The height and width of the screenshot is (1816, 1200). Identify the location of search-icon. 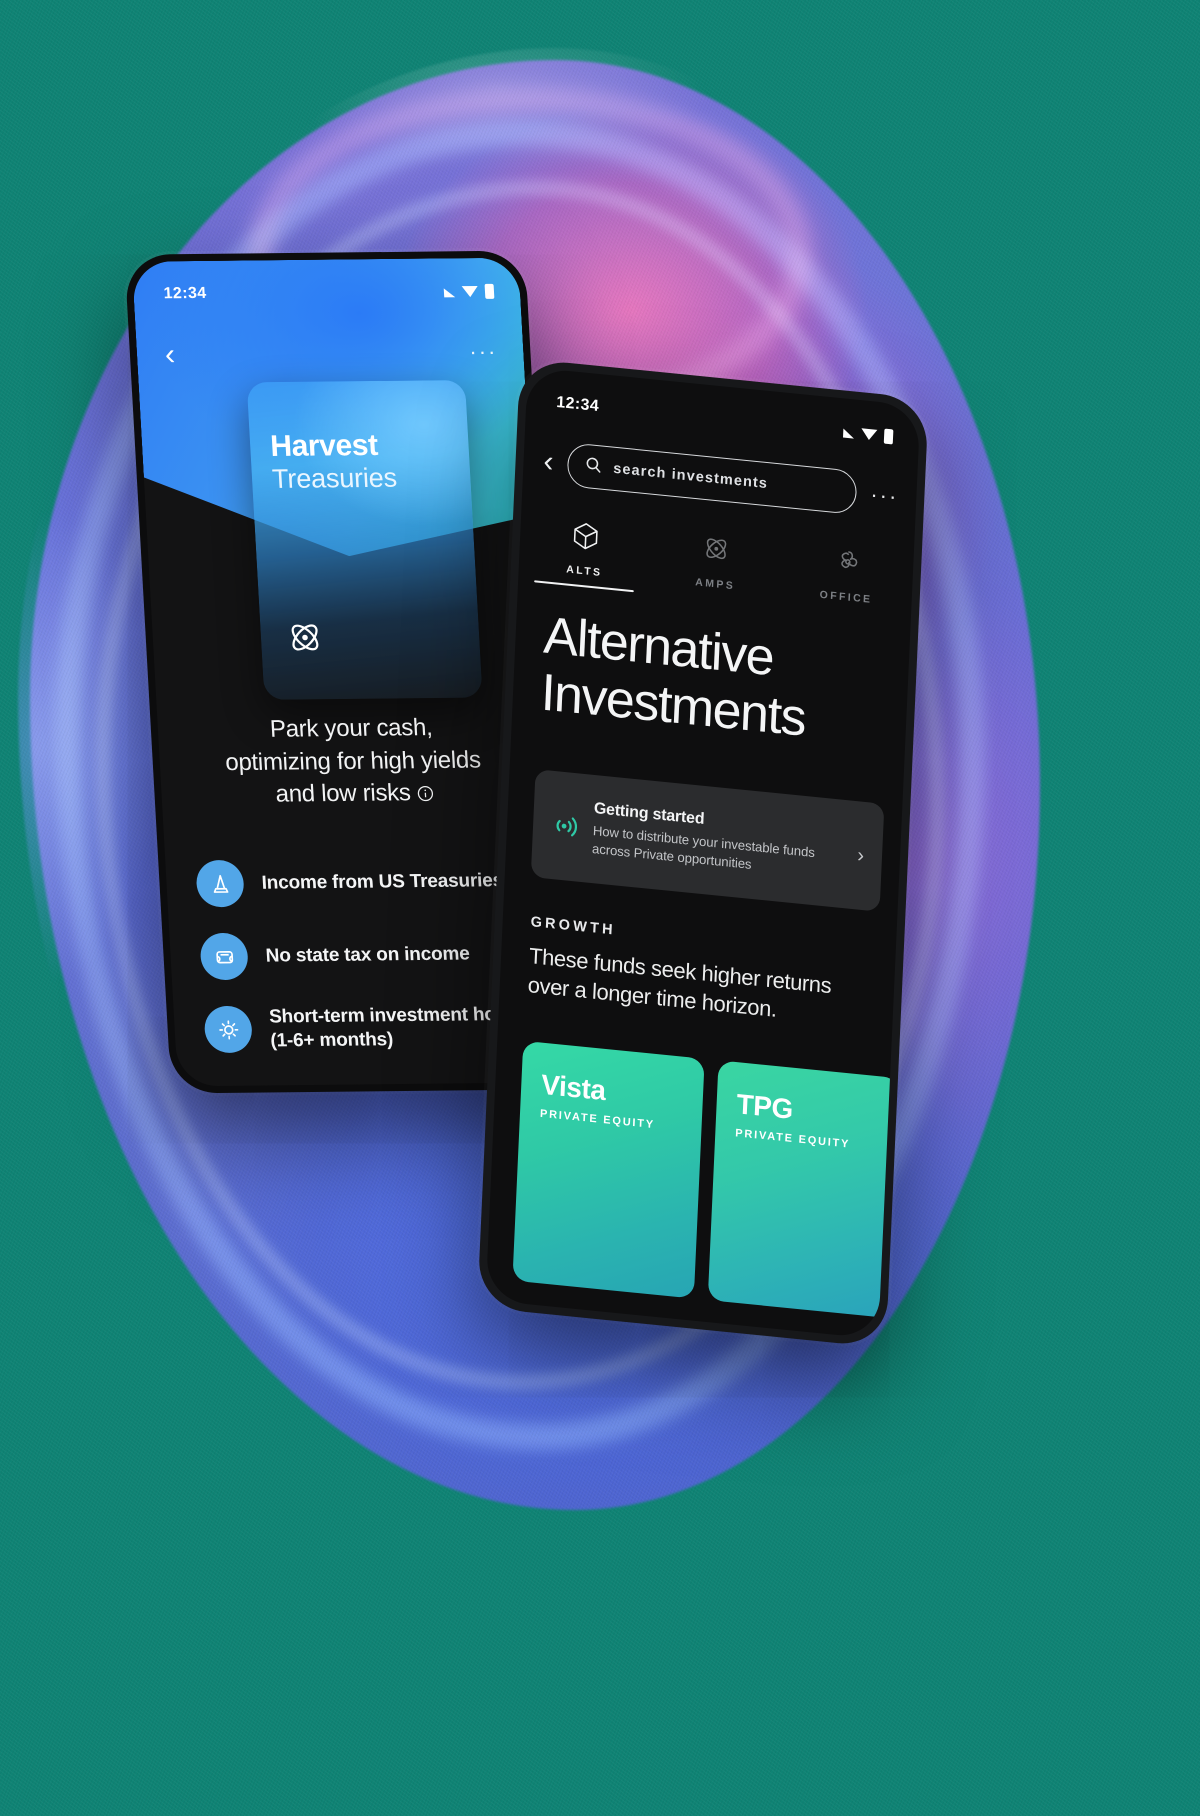
(593, 466).